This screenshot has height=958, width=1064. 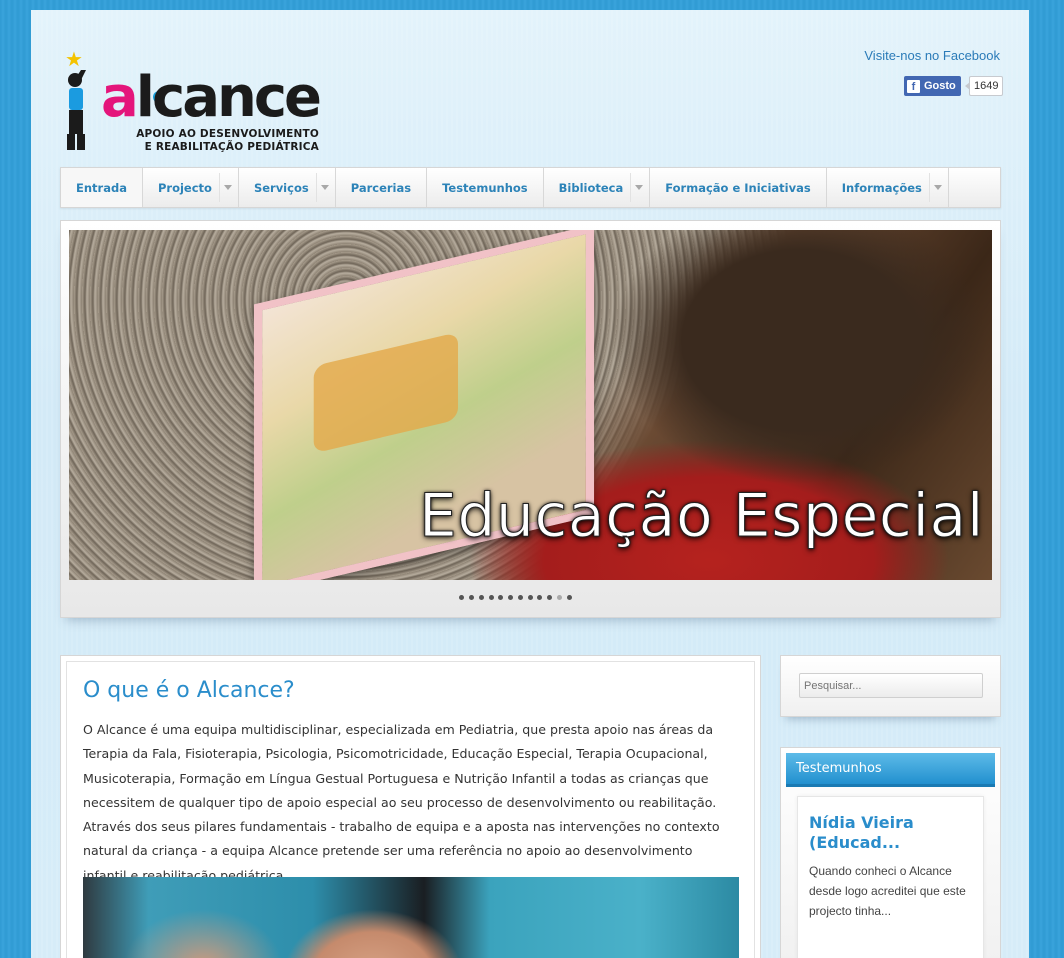 I want to click on nav-label: Parcerias, so click(x=381, y=187).